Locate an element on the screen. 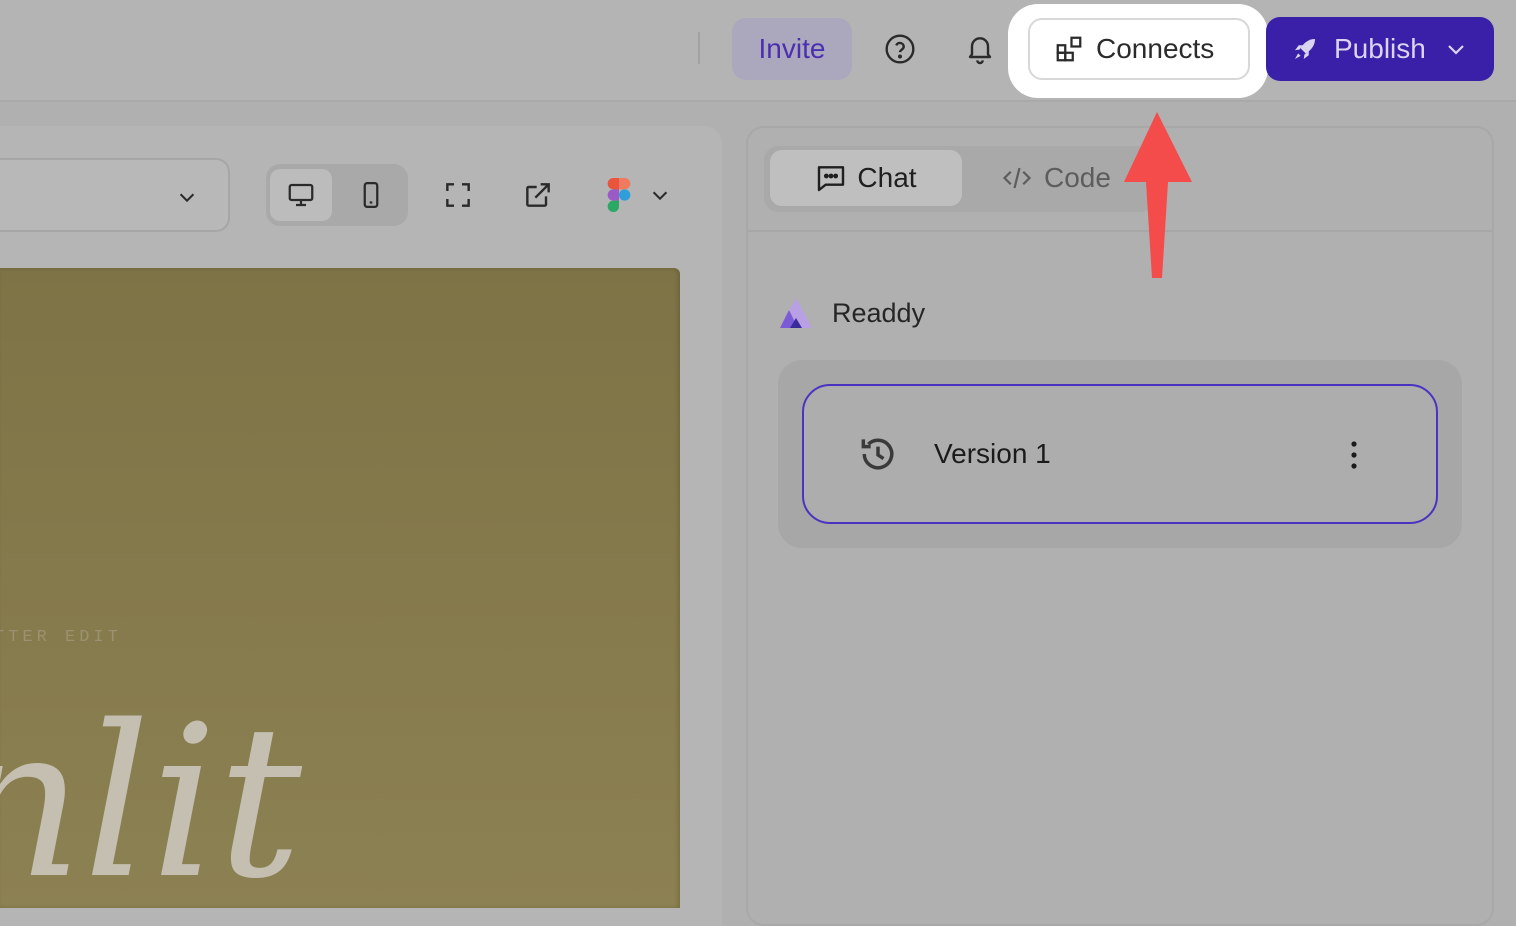  desktop-view-button is located at coordinates (301, 195).